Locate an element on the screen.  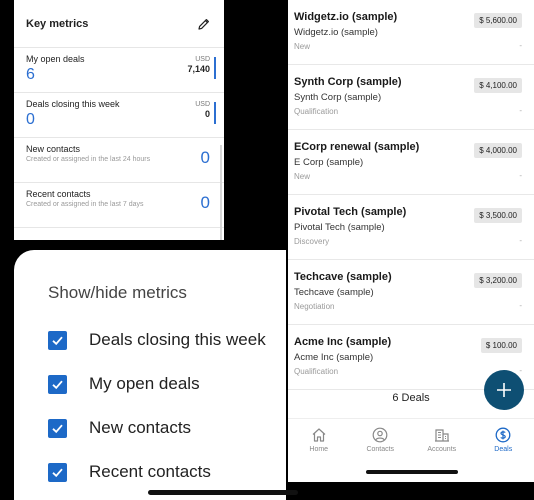
key-metrics-header: Key metrics is located at coordinates (119, 24).